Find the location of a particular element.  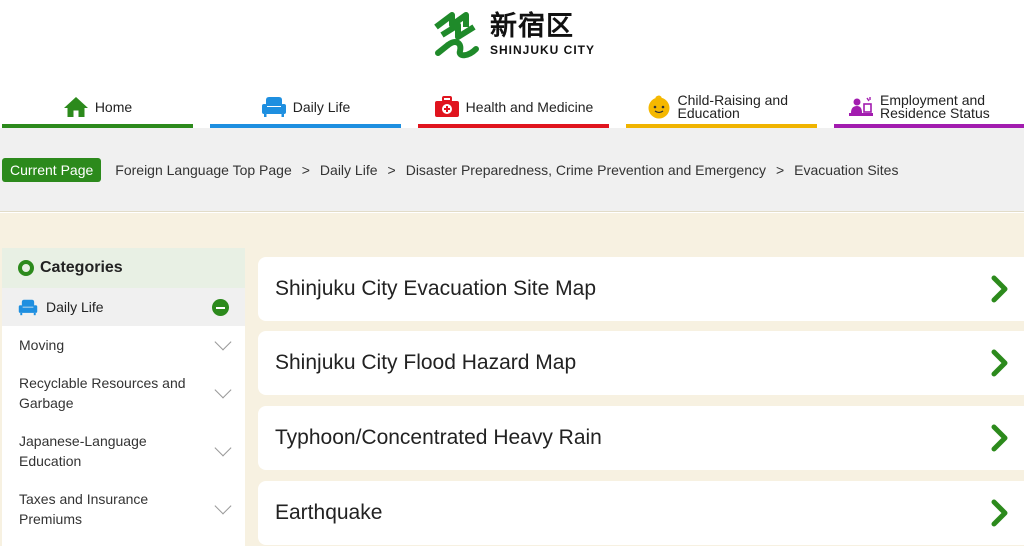

sidebar-category-label: Daily Life is located at coordinates (75, 307).